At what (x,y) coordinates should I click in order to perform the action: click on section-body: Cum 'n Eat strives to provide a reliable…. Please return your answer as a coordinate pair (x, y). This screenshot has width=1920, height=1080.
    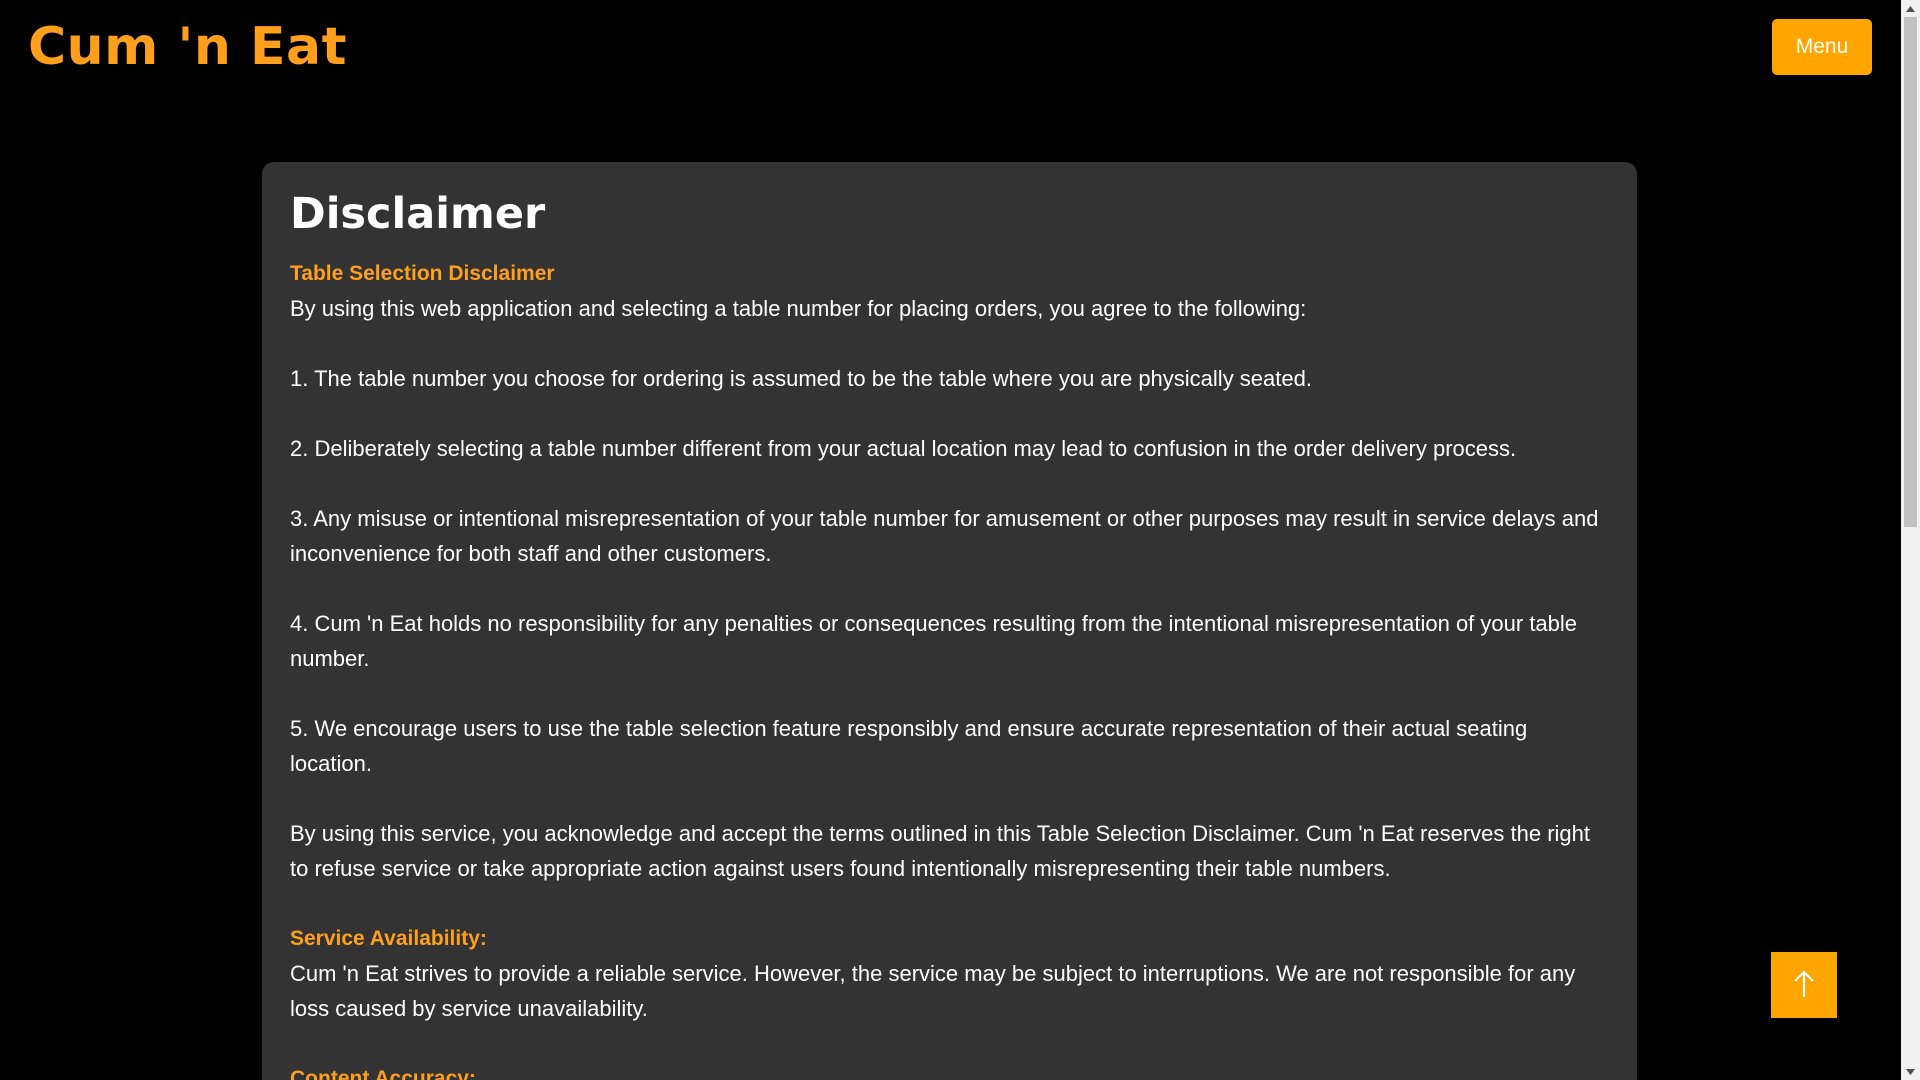
    Looking at the image, I should click on (933, 991).